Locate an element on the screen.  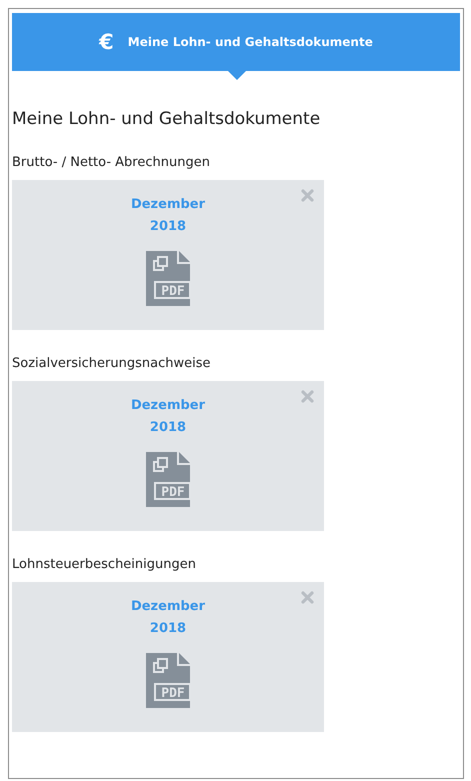
euro-icon: € is located at coordinates (106, 42).